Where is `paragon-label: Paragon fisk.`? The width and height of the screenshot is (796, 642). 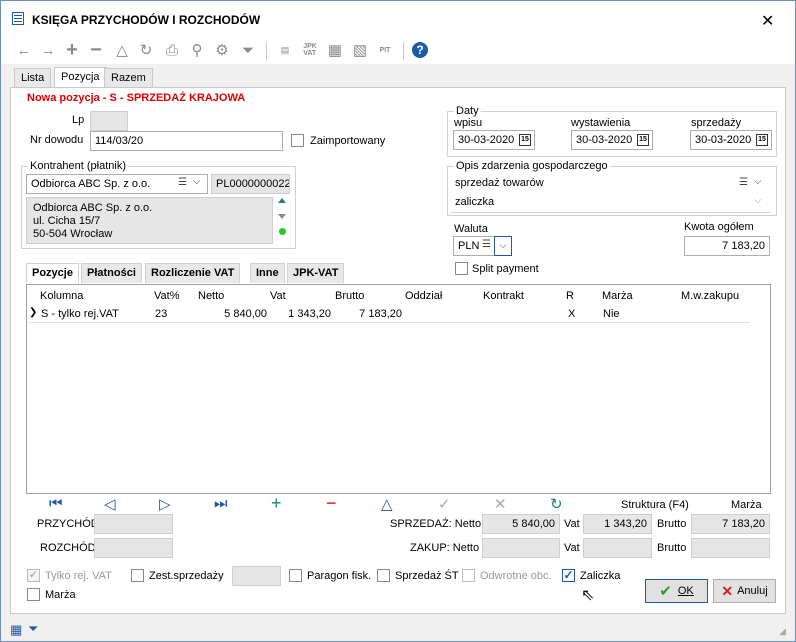
paragon-label: Paragon fisk. is located at coordinates (339, 576).